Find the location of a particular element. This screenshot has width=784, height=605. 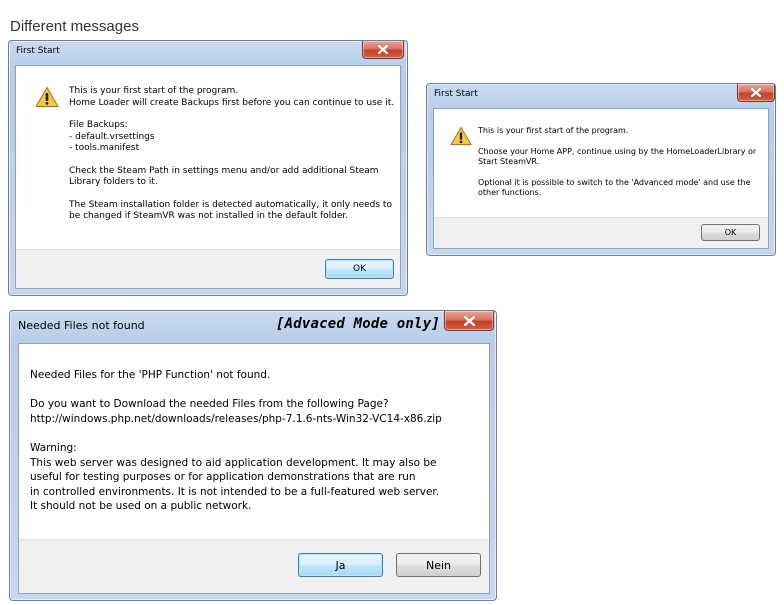

message-line: Library folders to it. is located at coordinates (113, 182).